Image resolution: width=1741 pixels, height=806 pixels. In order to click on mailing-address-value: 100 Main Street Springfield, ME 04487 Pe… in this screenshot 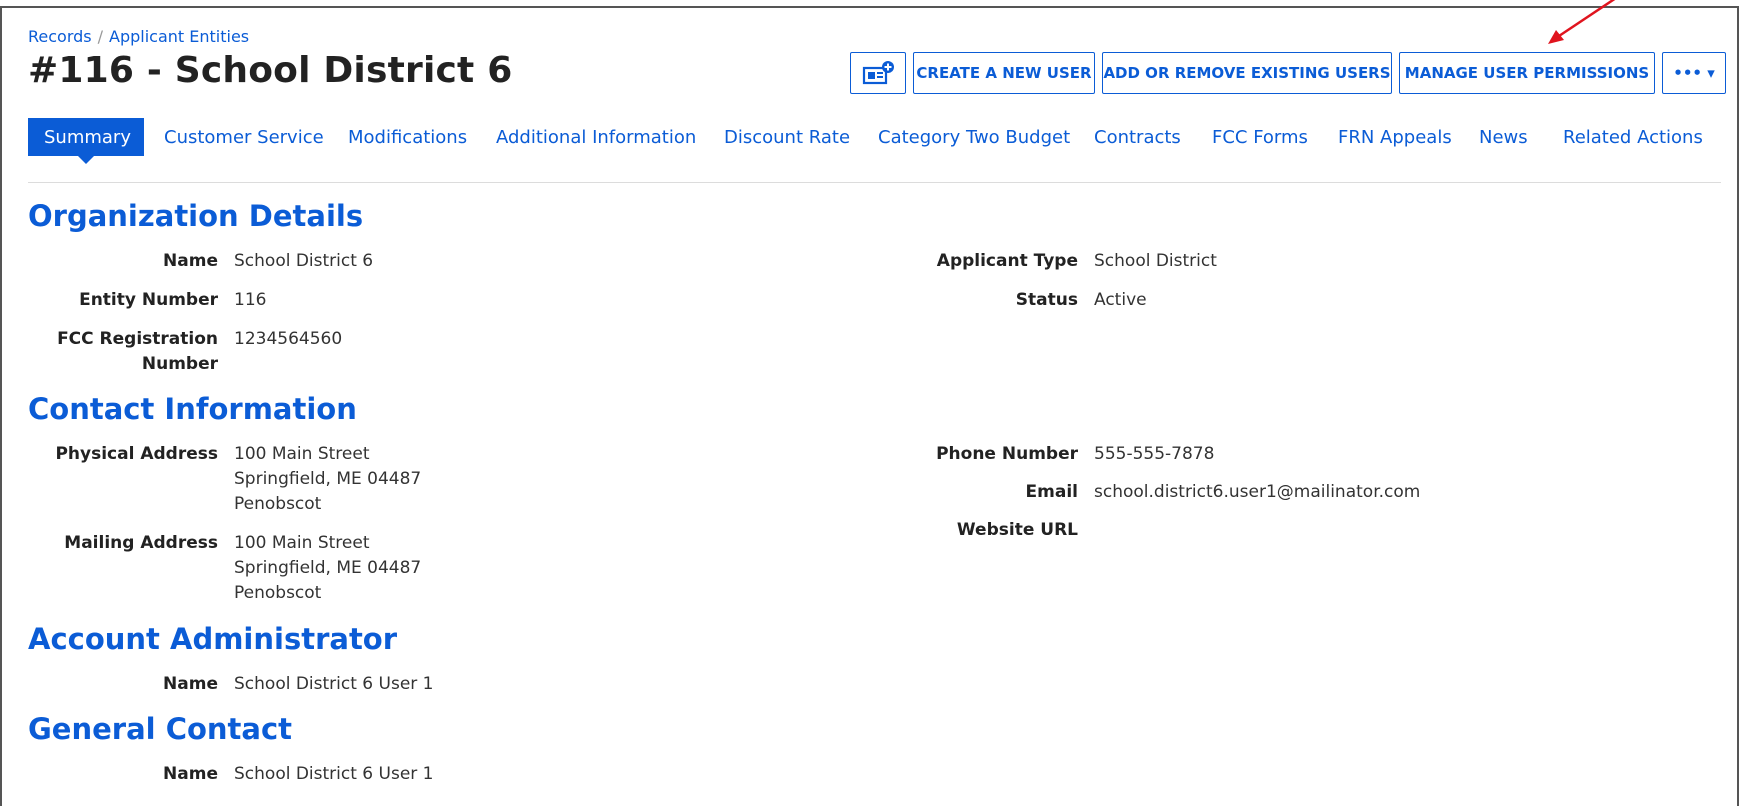, I will do `click(327, 568)`.